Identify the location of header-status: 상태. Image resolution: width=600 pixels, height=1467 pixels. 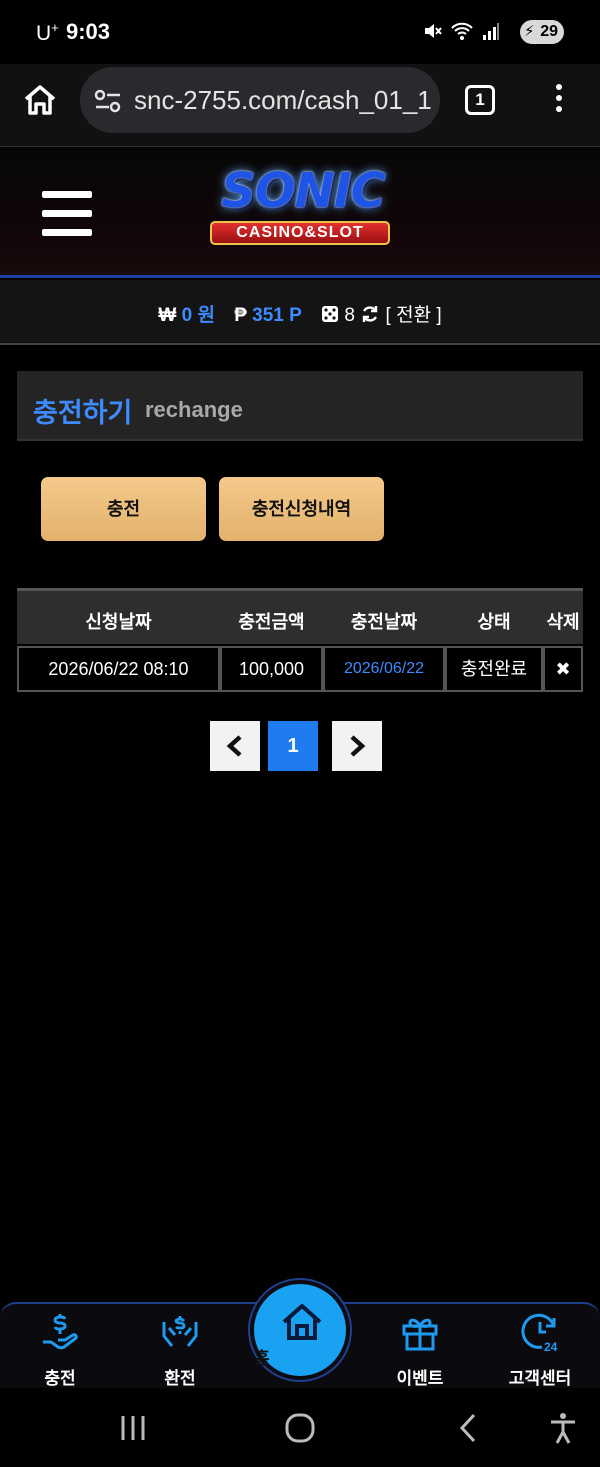
(494, 622).